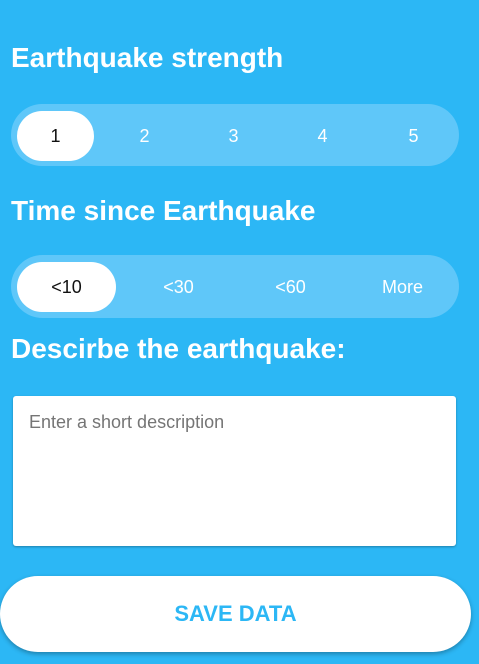 Image resolution: width=479 pixels, height=664 pixels. What do you see at coordinates (55, 136) in the screenshot?
I see `strength-option-1: 1` at bounding box center [55, 136].